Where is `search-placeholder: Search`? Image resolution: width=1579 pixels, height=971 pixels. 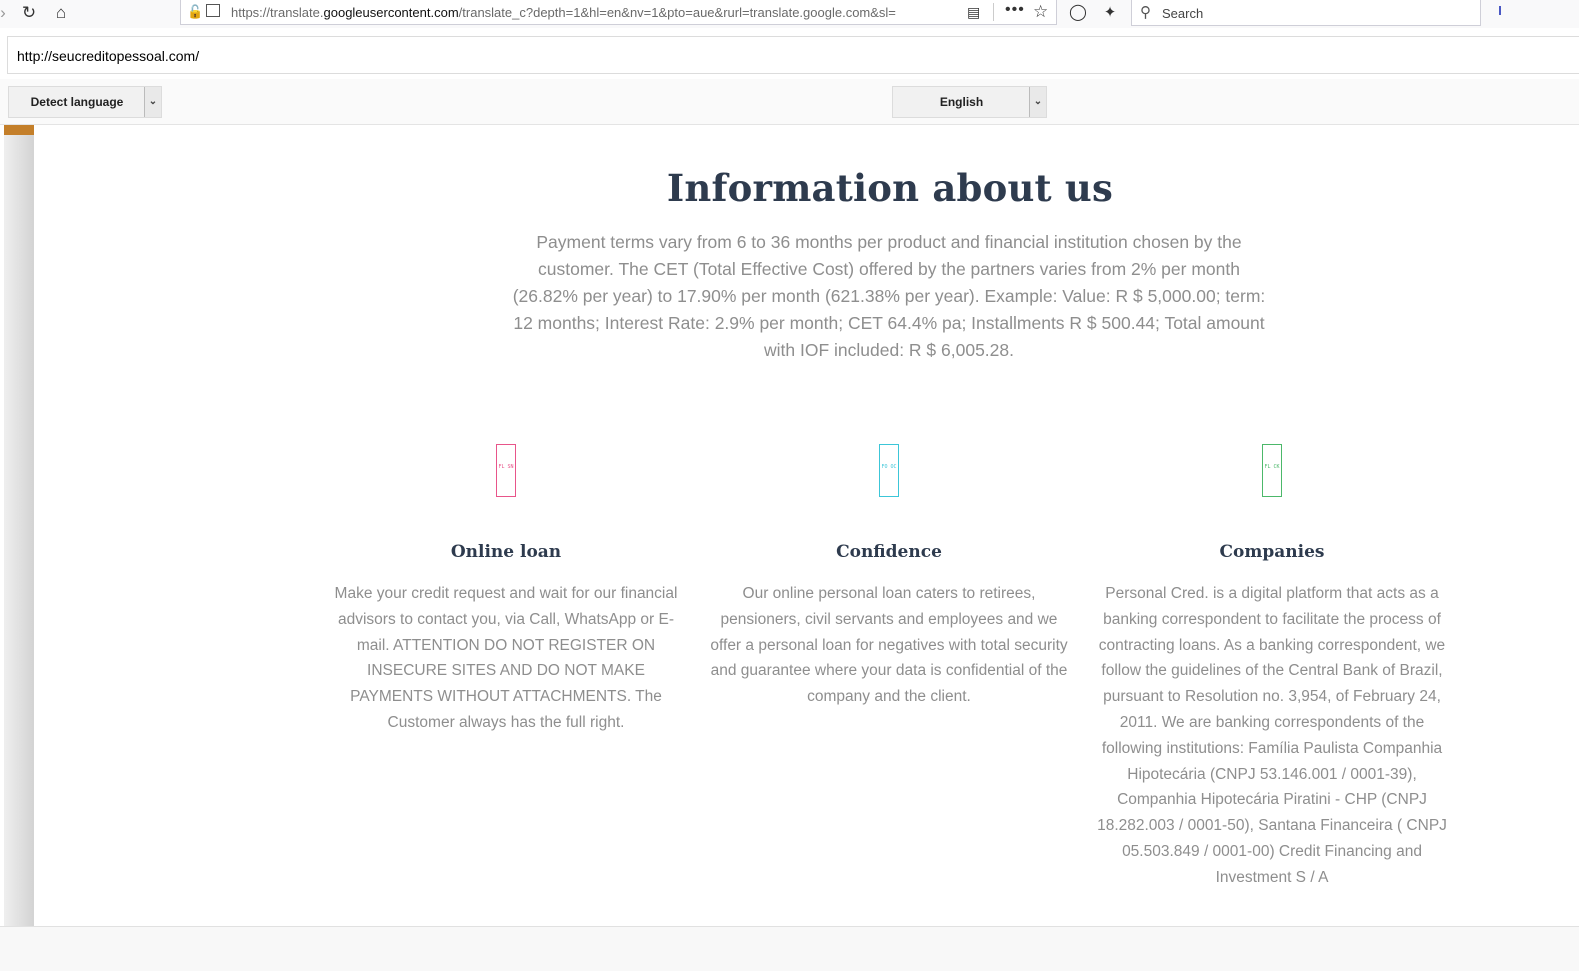 search-placeholder: Search is located at coordinates (1183, 13).